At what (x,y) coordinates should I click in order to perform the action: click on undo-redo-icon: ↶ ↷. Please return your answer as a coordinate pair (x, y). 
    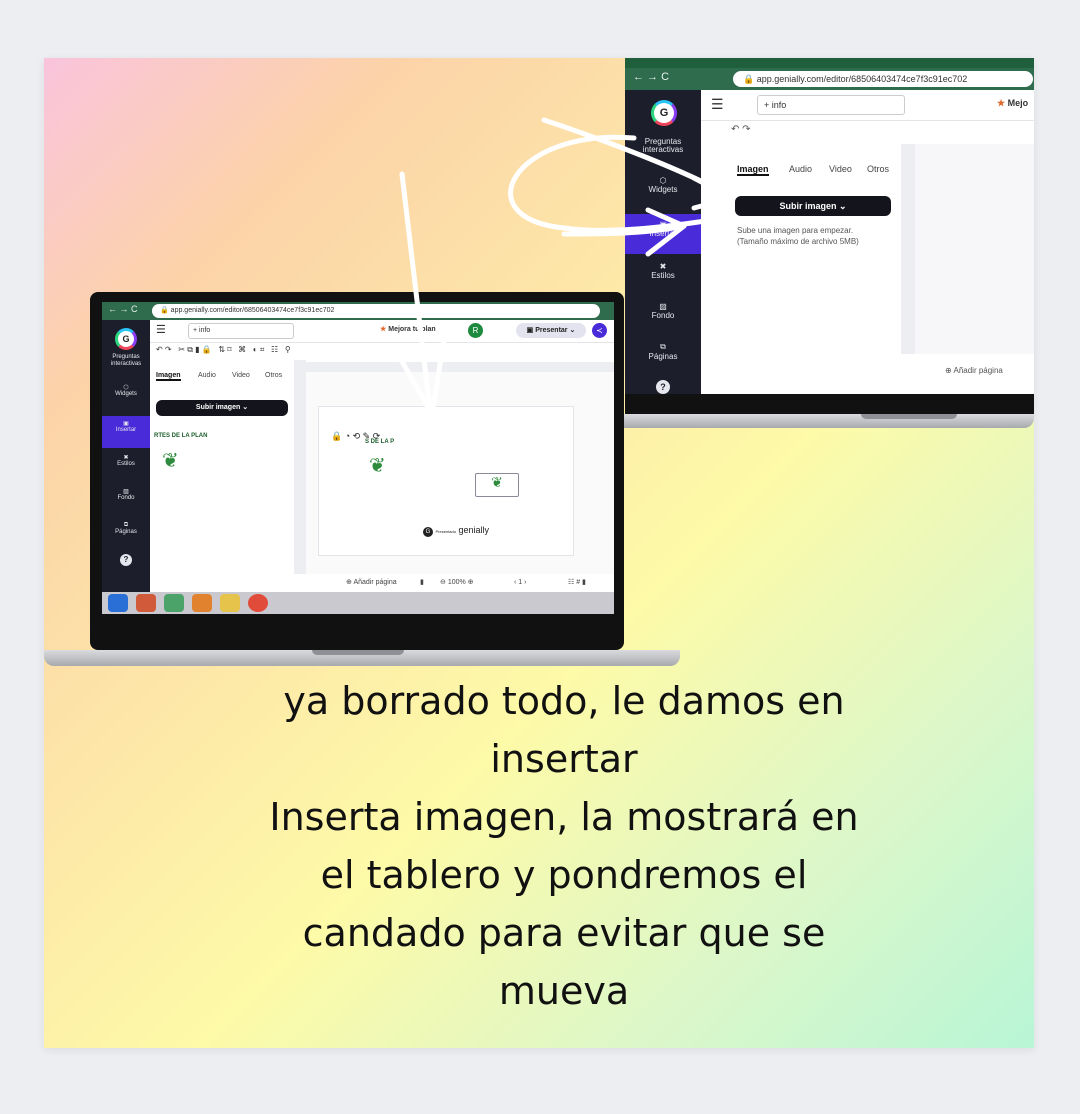
    Looking at the image, I should click on (741, 129).